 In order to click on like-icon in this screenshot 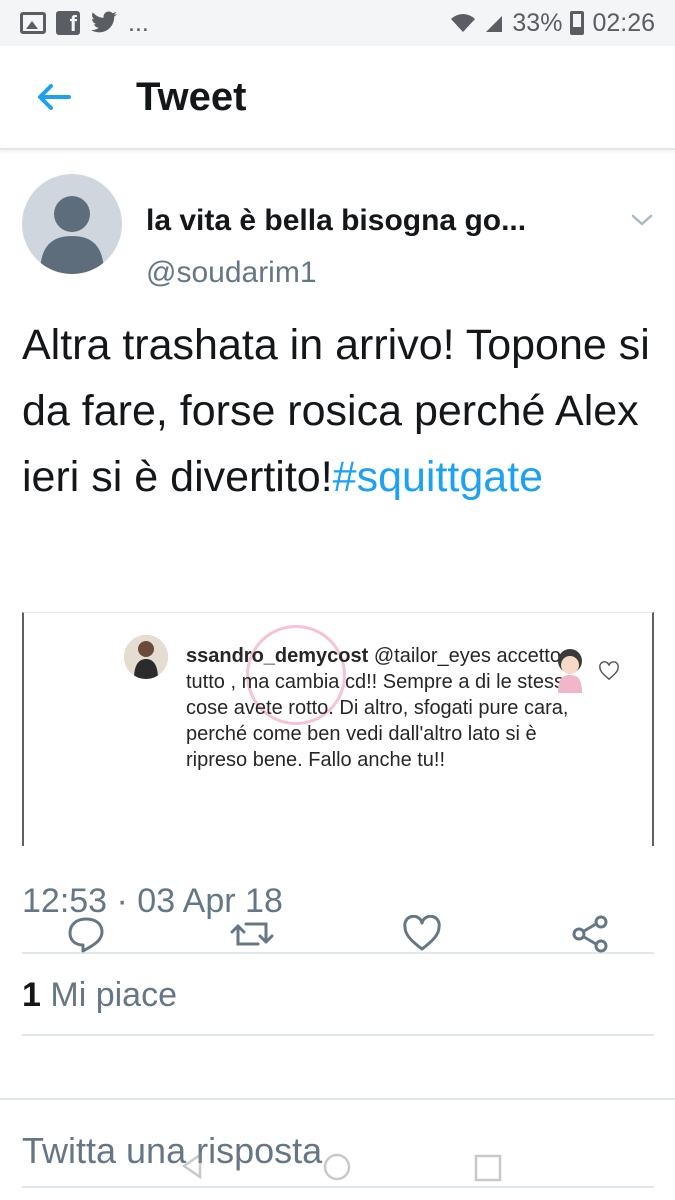, I will do `click(422, 933)`.